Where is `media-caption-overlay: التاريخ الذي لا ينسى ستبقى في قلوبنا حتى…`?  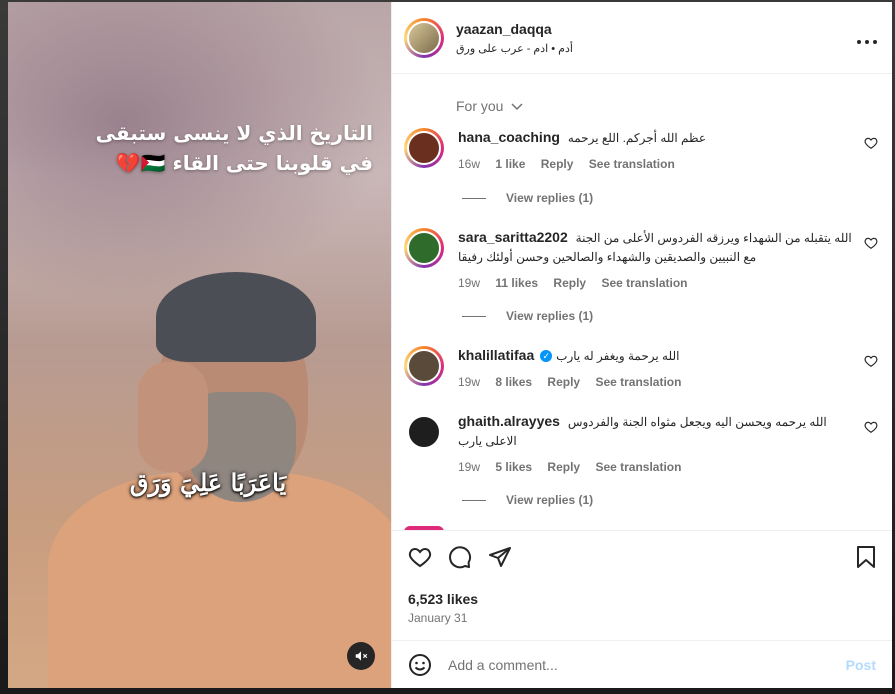 media-caption-overlay: التاريخ الذي لا ينسى ستبقى في قلوبنا حتى… is located at coordinates (200, 148).